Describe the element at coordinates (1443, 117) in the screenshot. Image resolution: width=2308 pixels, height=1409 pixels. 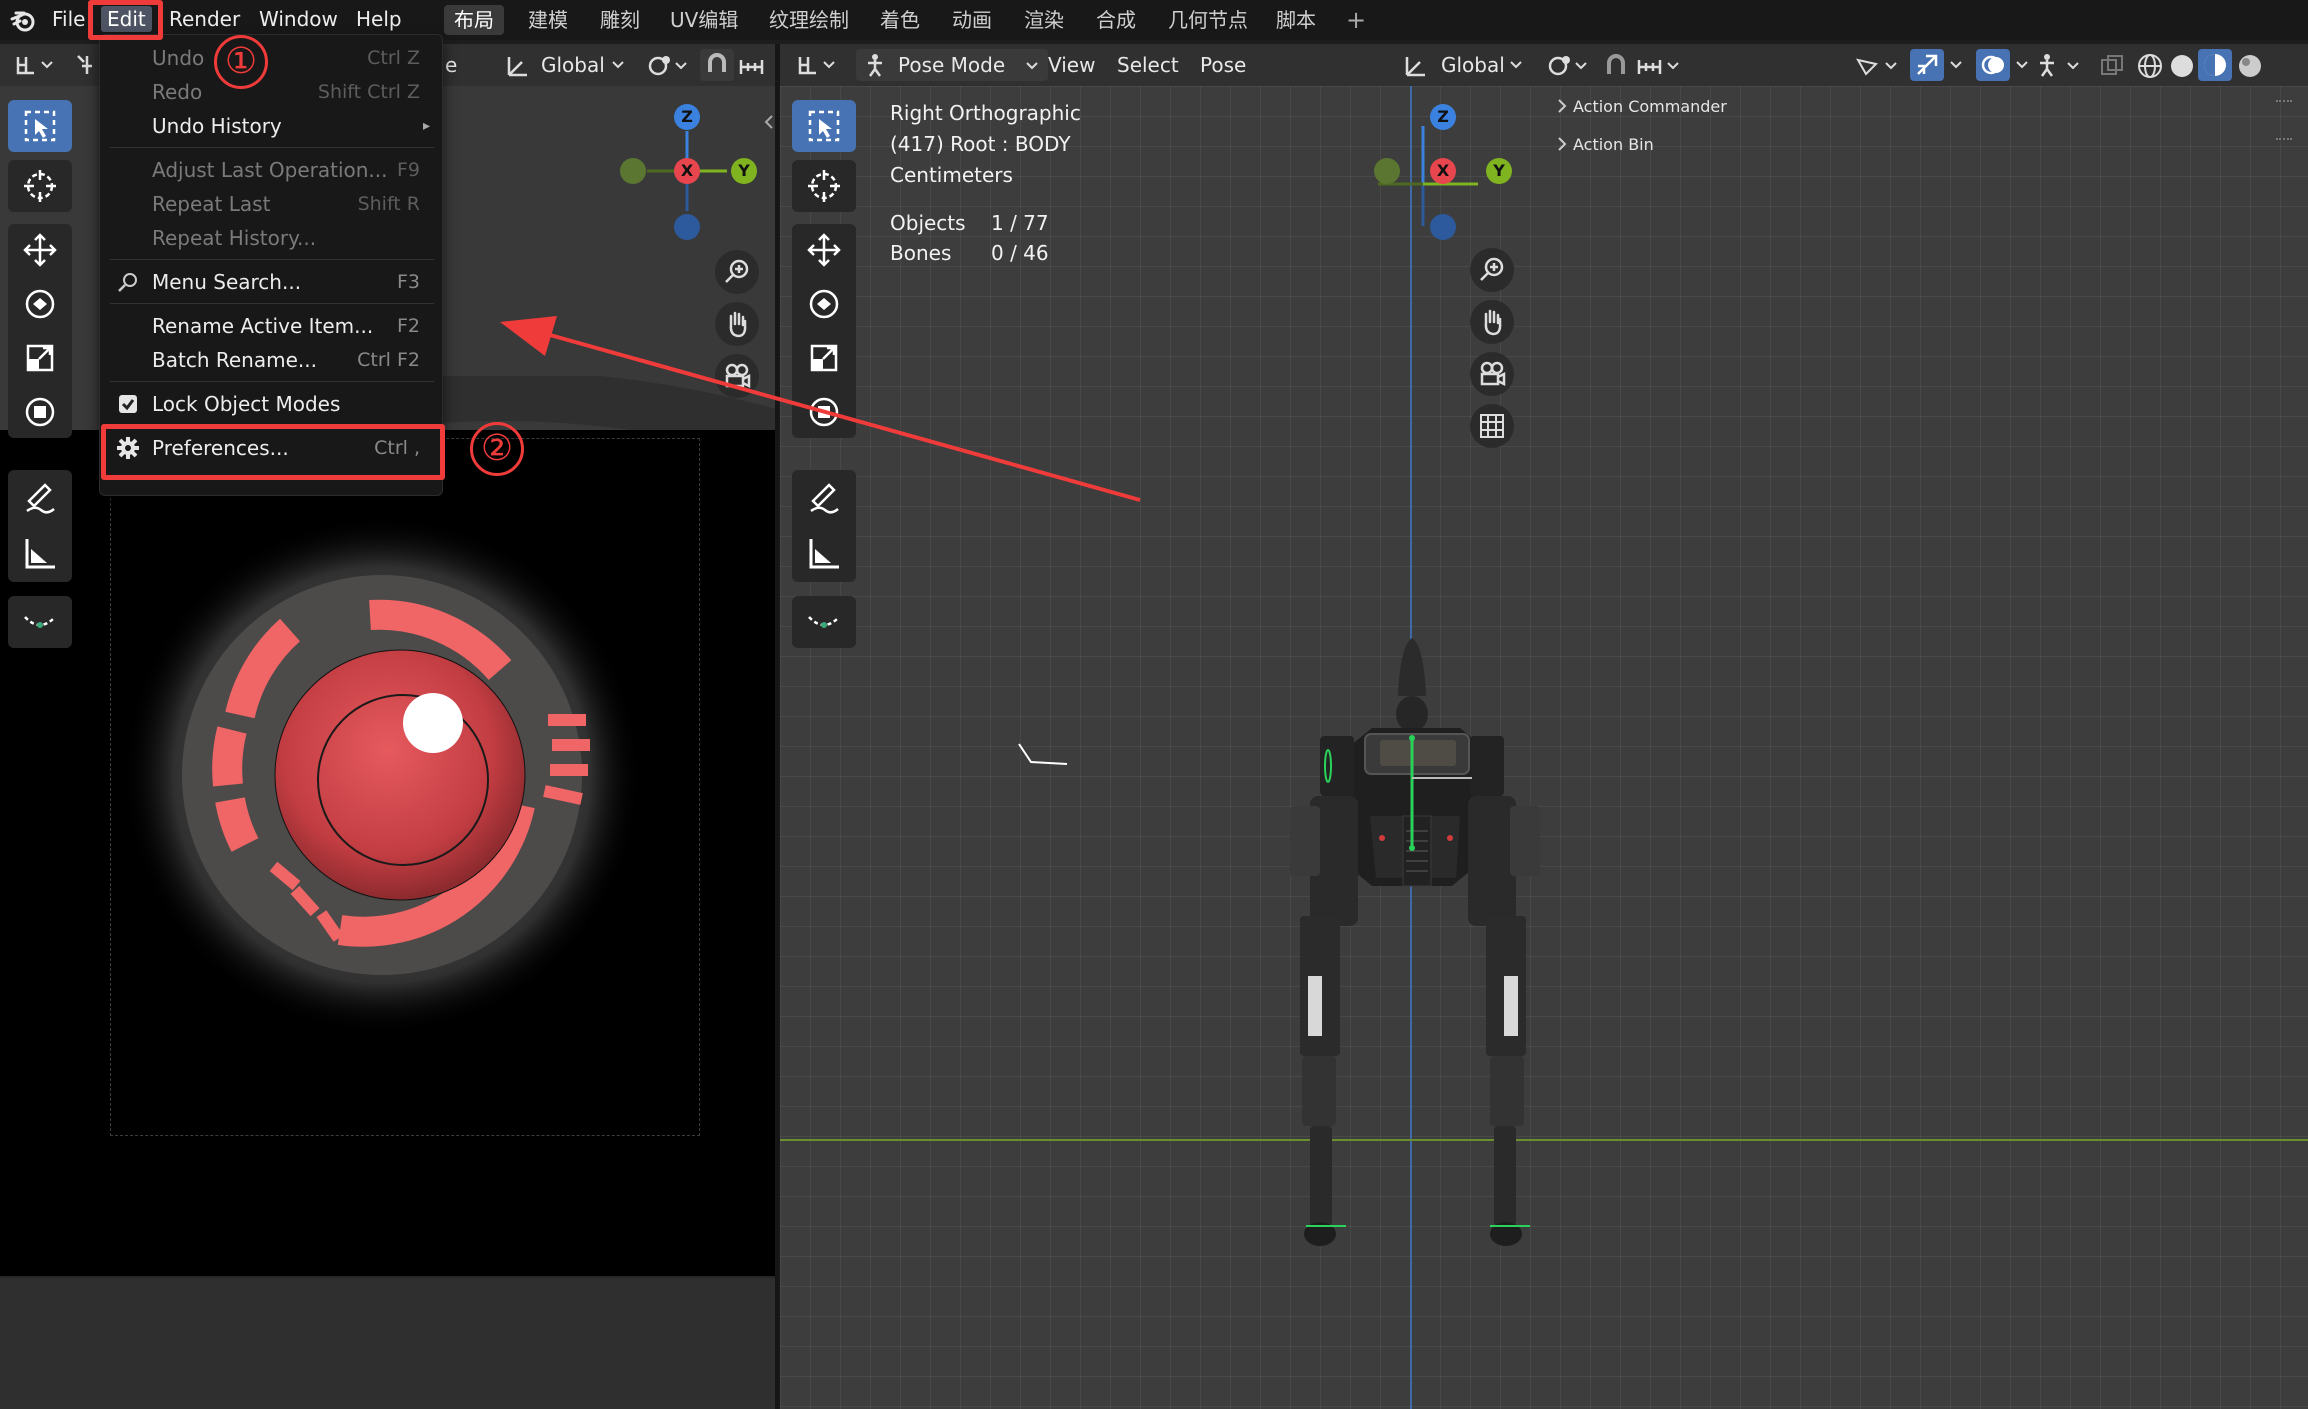
I see `gizmo-z-axis: Z` at that location.